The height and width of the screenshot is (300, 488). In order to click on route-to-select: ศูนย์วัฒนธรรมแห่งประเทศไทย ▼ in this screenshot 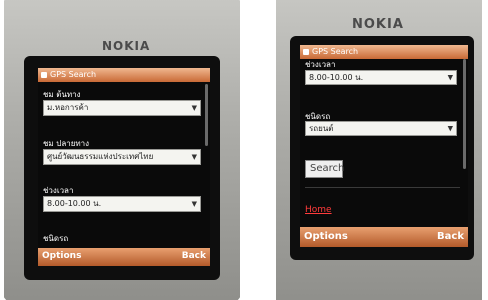, I will do `click(122, 157)`.